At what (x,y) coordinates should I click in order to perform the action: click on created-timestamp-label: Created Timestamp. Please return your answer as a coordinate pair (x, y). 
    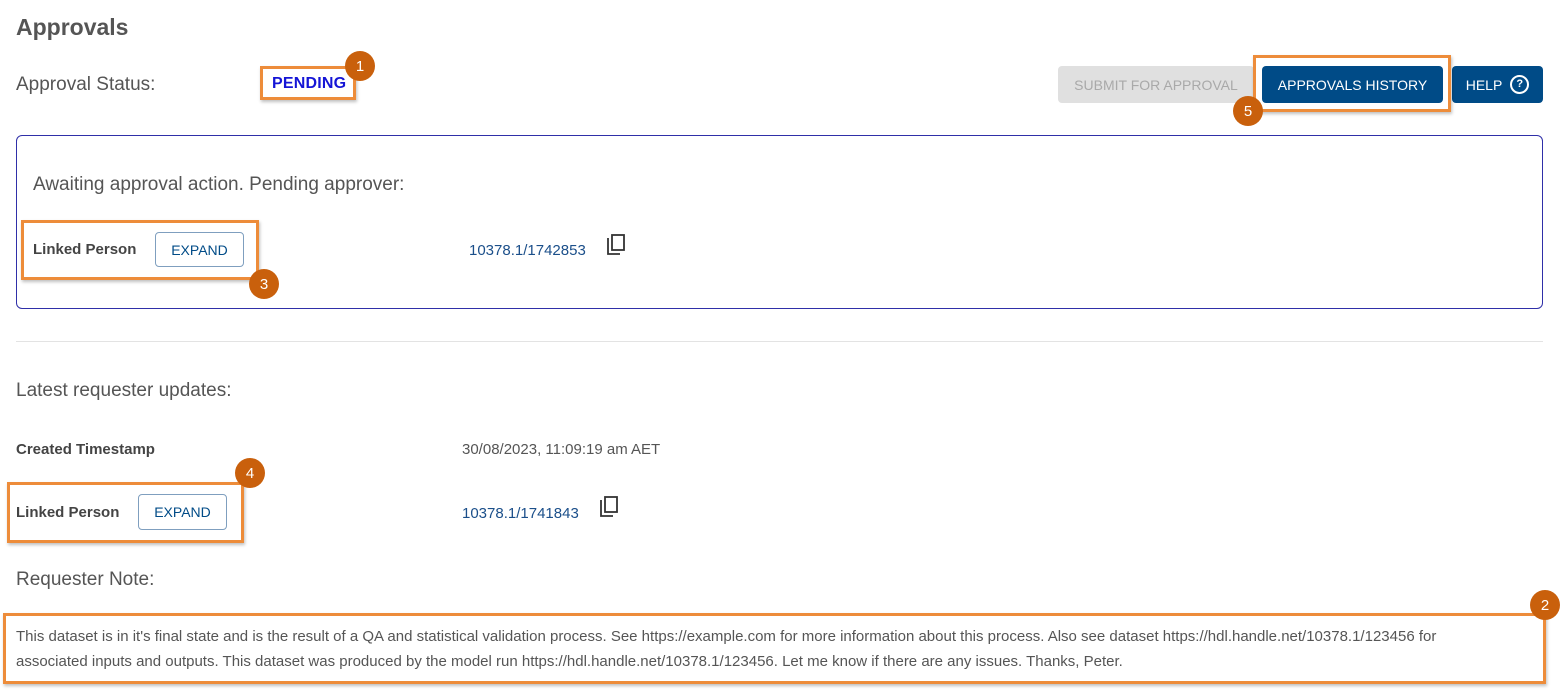
    Looking at the image, I should click on (85, 449).